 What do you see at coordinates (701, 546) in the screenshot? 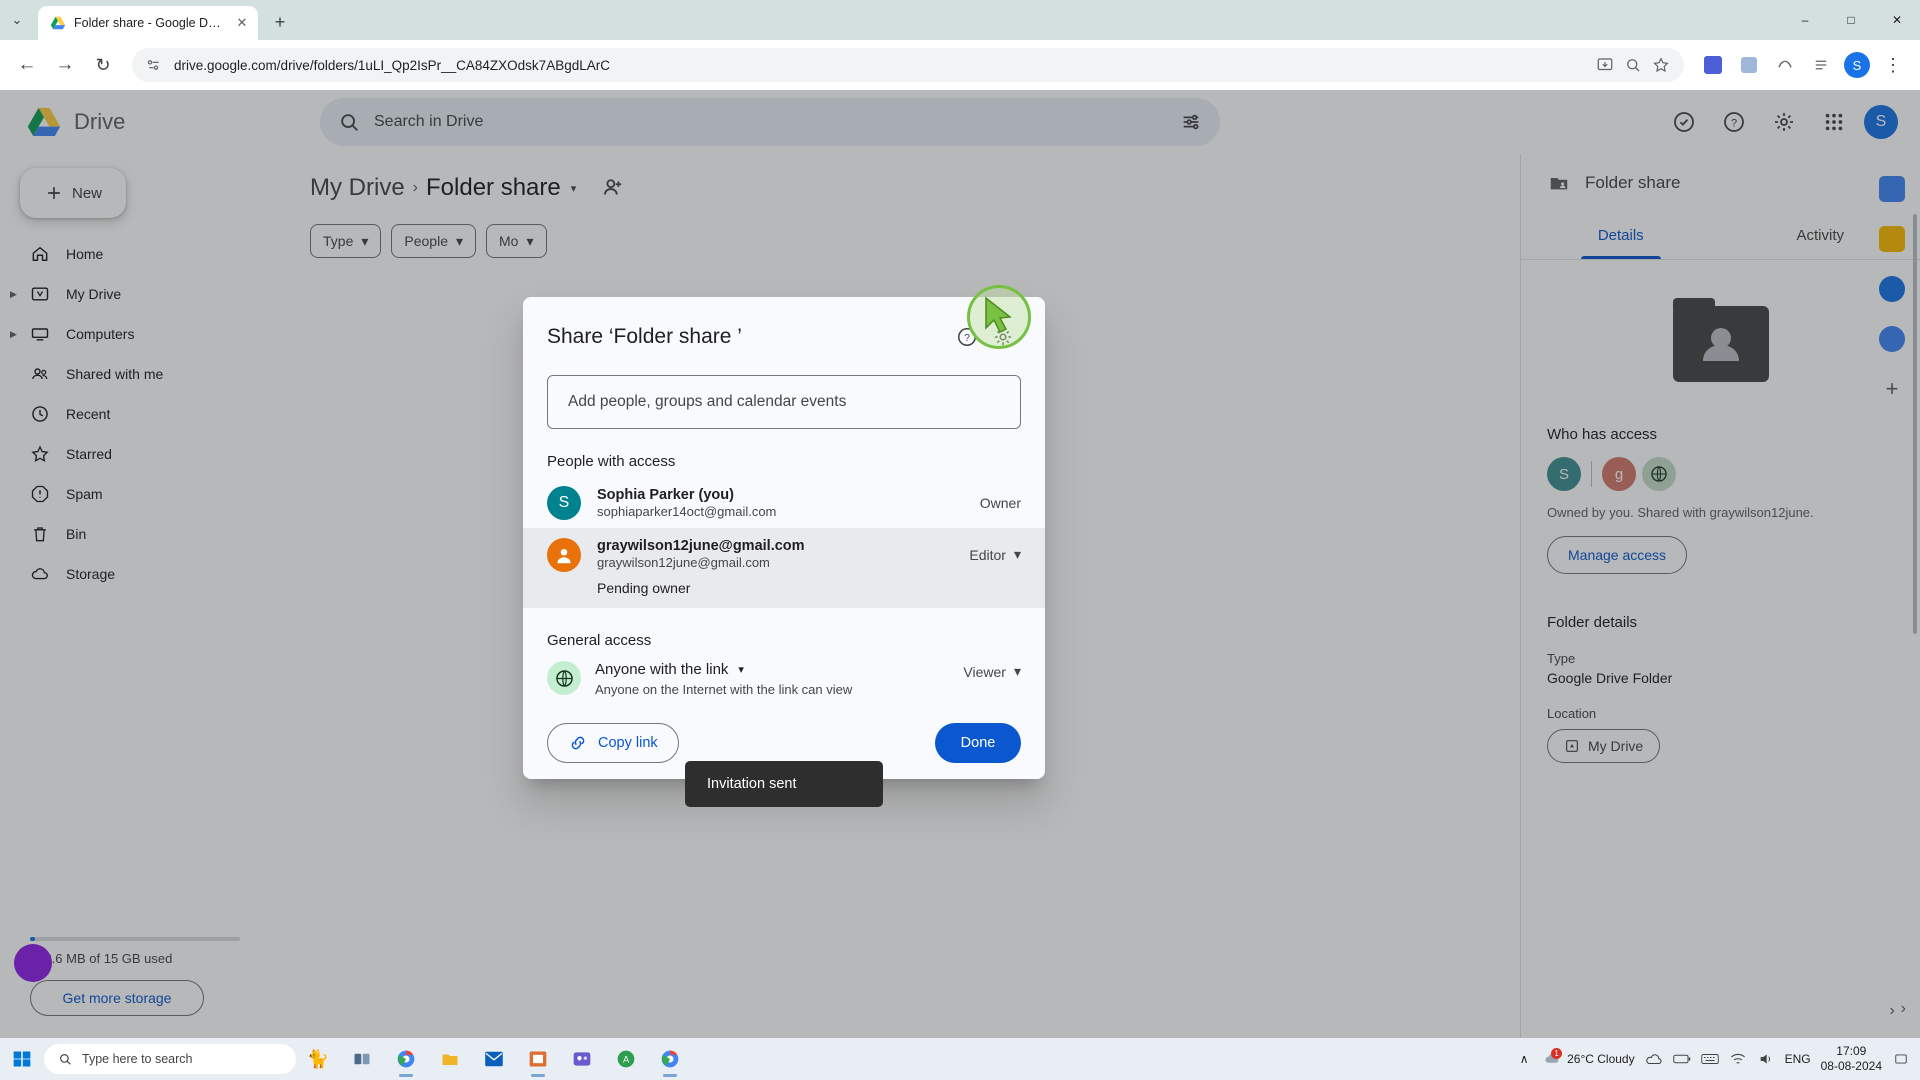
I see `person-name: graywilson12june@gmail.com` at bounding box center [701, 546].